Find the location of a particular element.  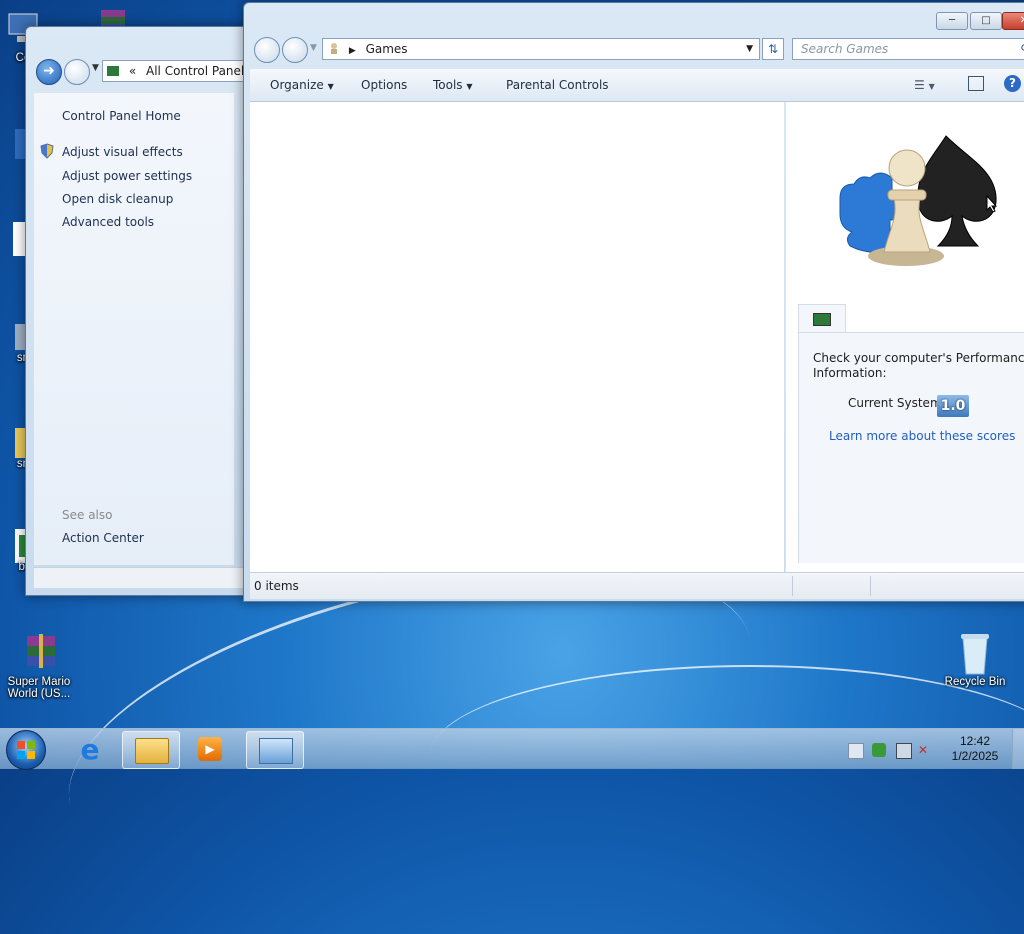

refresh-icon: ⇅ is located at coordinates (773, 49).